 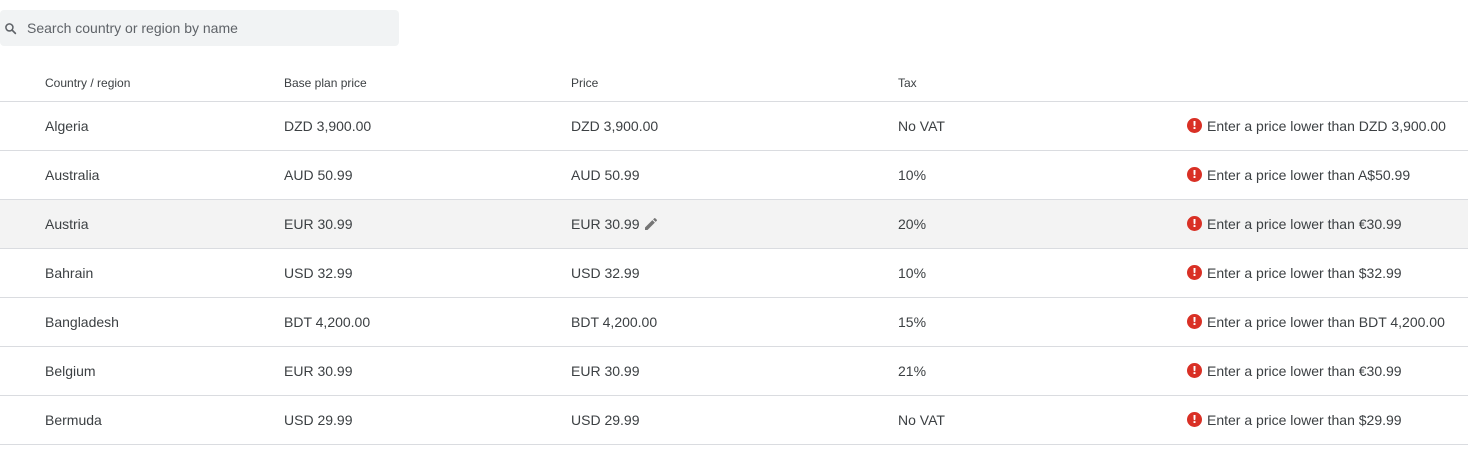 What do you see at coordinates (912, 322) in the screenshot?
I see `tax-cell: 15%` at bounding box center [912, 322].